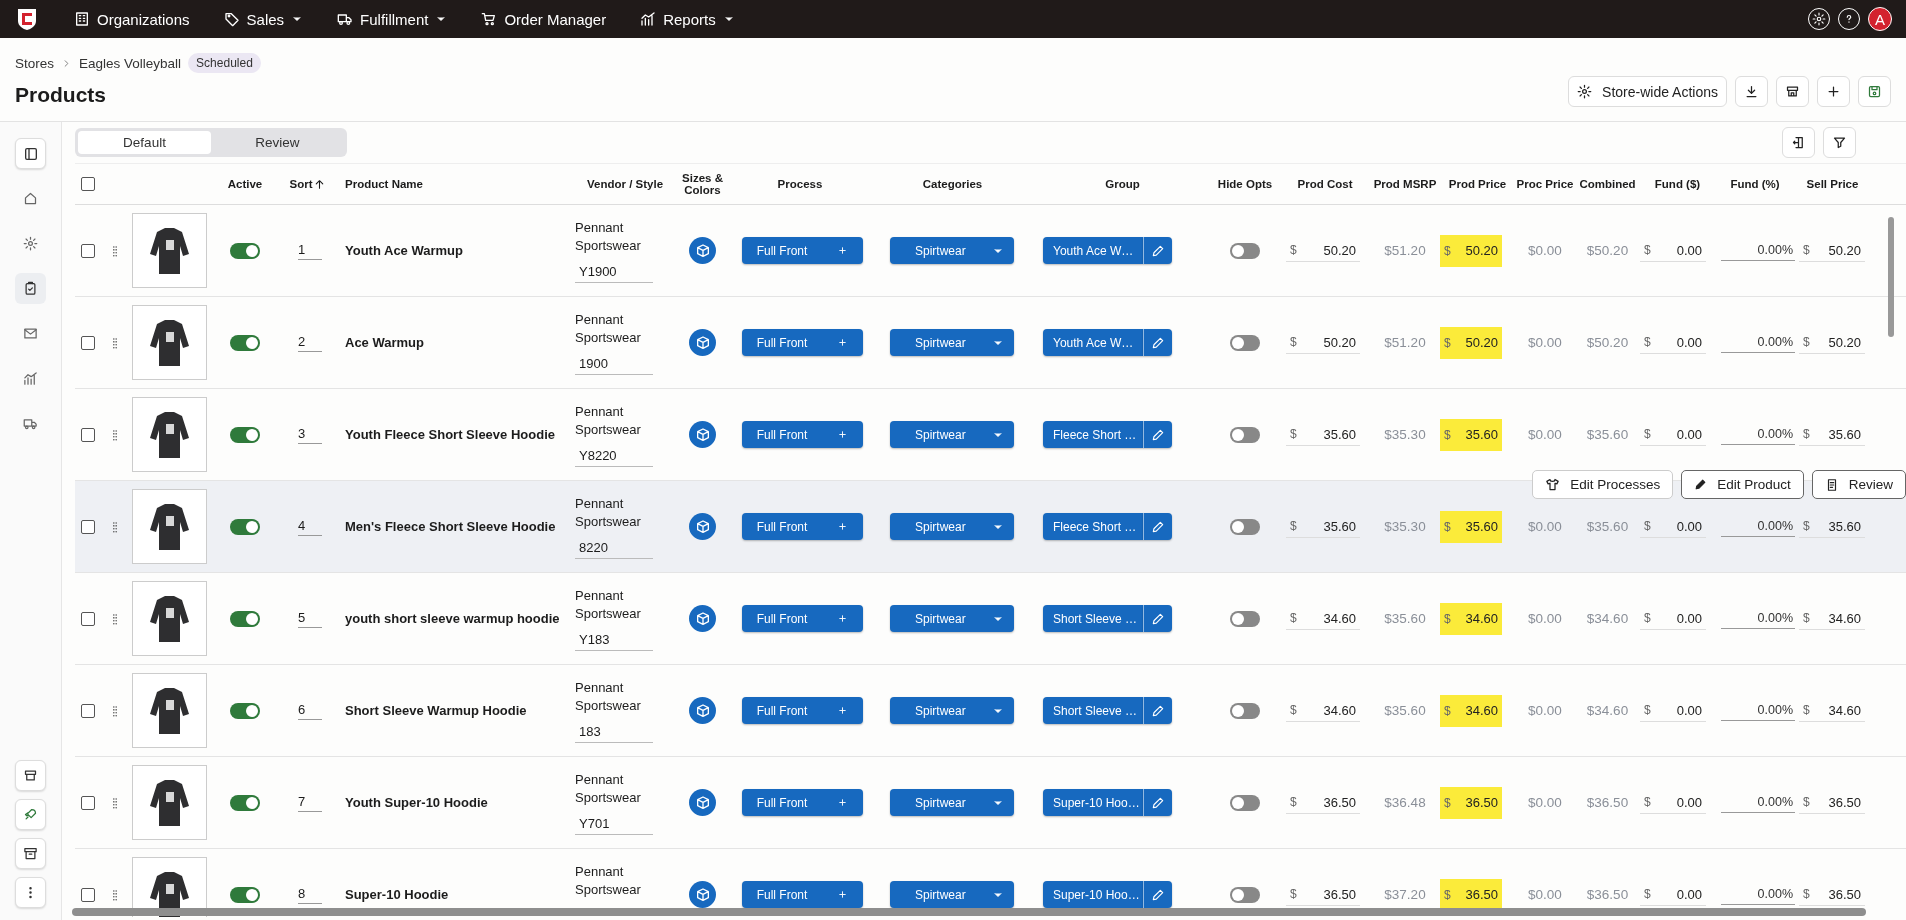 Image resolution: width=1906 pixels, height=920 pixels. I want to click on column-header: Vendor / Style, so click(625, 184).